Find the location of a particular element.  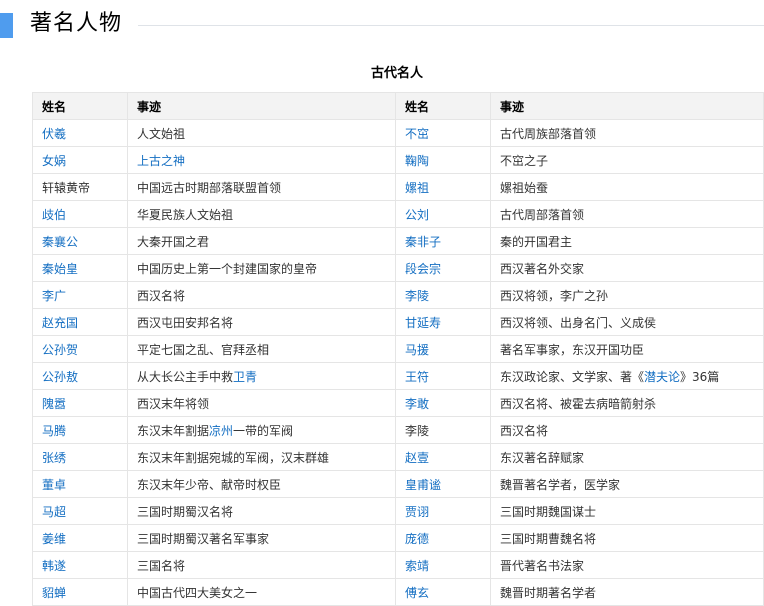

header-name-1: 姓名 is located at coordinates (80, 106).